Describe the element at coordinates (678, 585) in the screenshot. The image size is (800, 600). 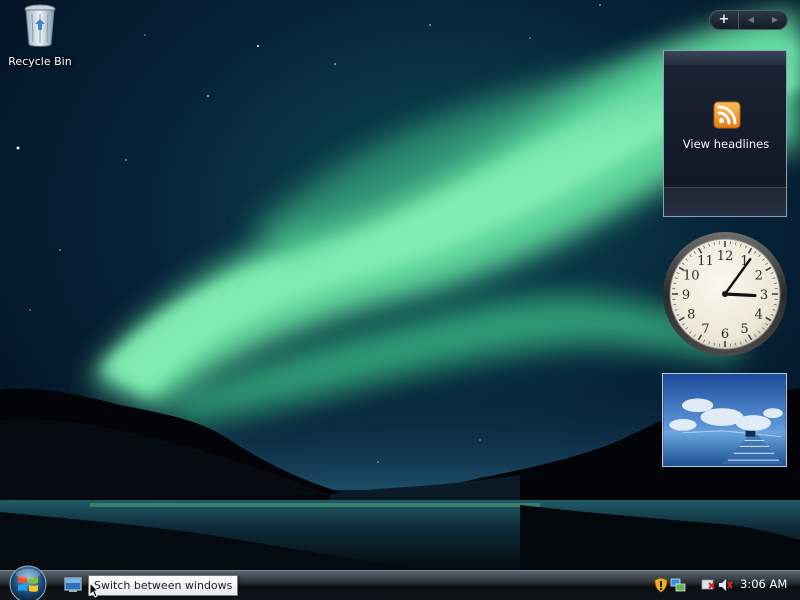
I see `network-icon` at that location.